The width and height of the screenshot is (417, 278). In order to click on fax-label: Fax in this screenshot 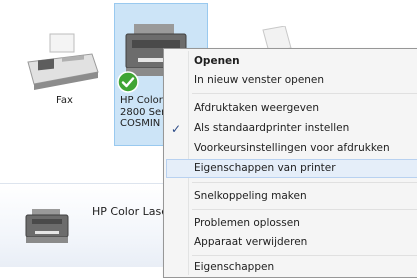, I will do `click(64, 100)`.